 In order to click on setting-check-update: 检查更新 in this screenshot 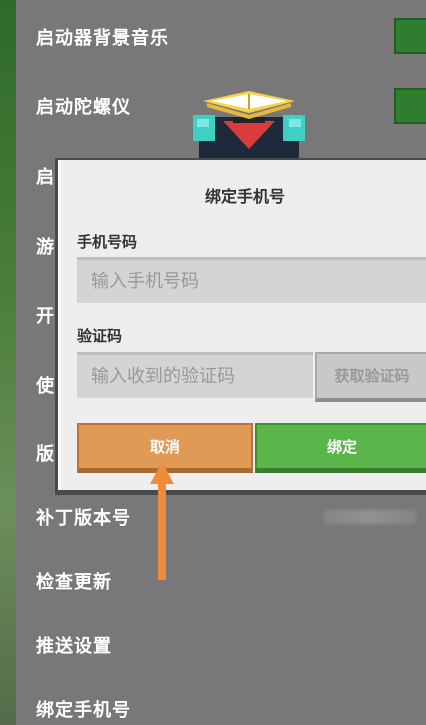, I will do `click(74, 581)`.